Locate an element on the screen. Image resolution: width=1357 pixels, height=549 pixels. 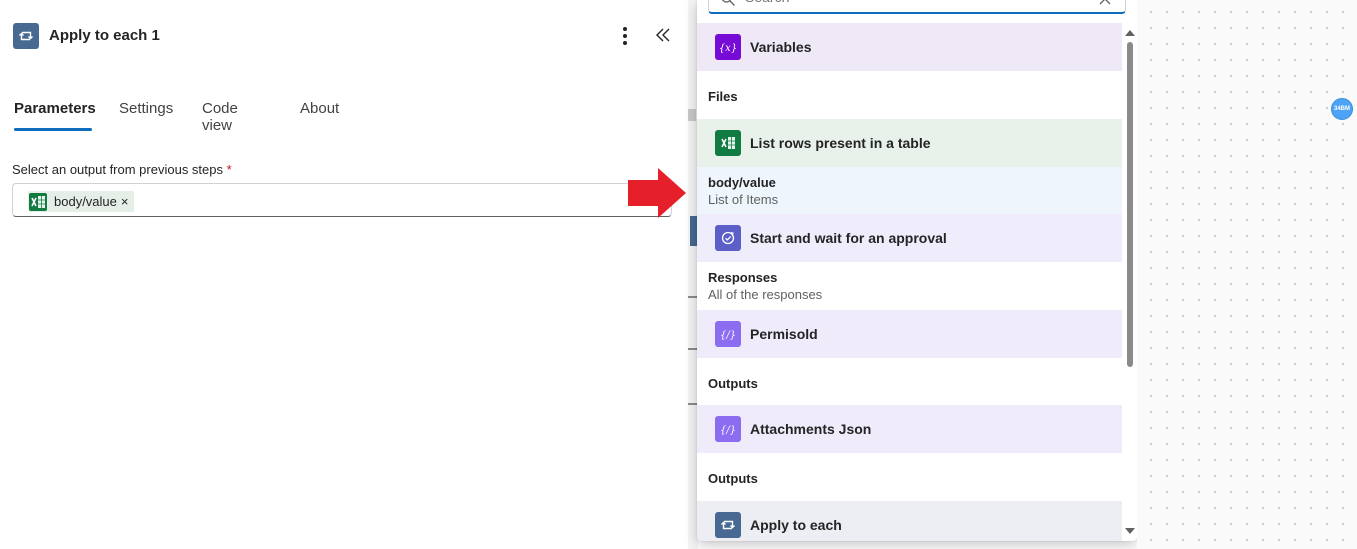
avatar: 34BM is located at coordinates (1342, 109).